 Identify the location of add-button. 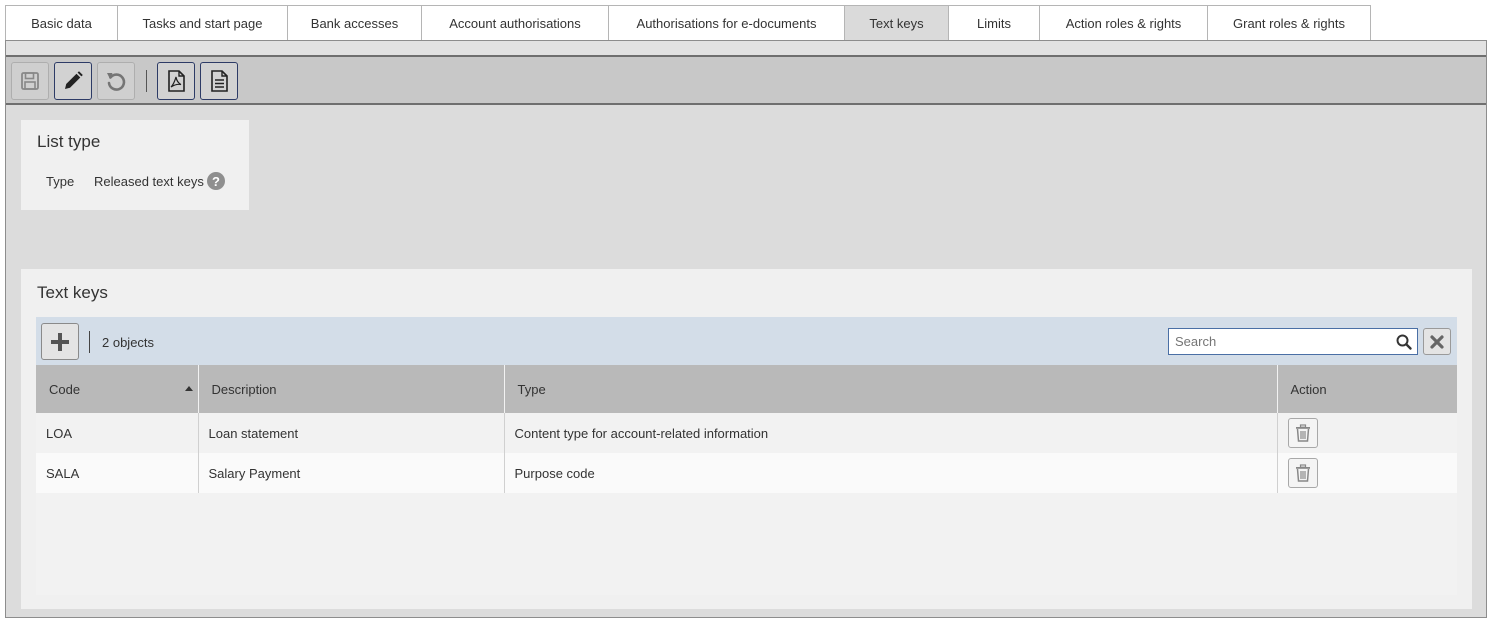
(60, 341).